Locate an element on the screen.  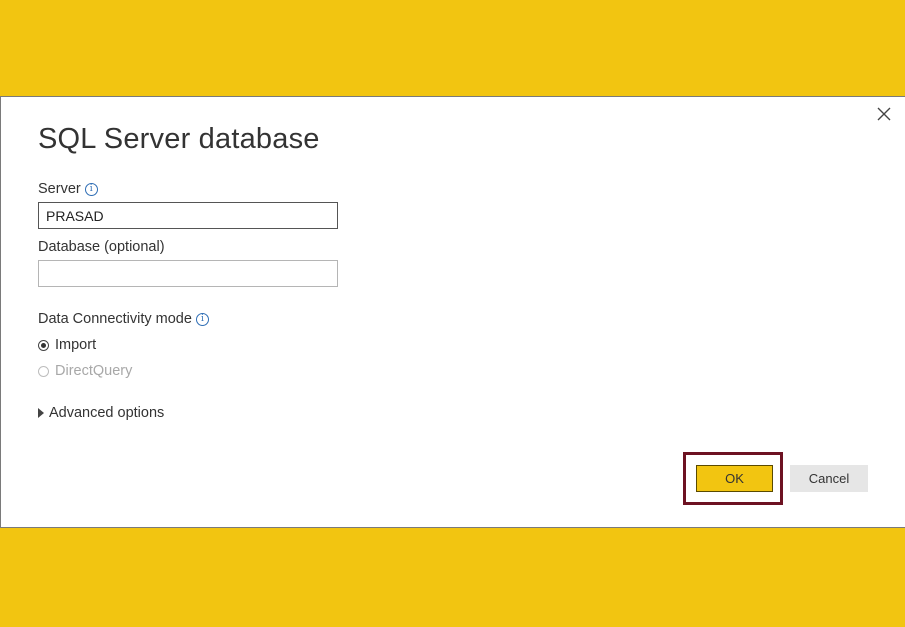
database-label: Database (optional) is located at coordinates (101, 247).